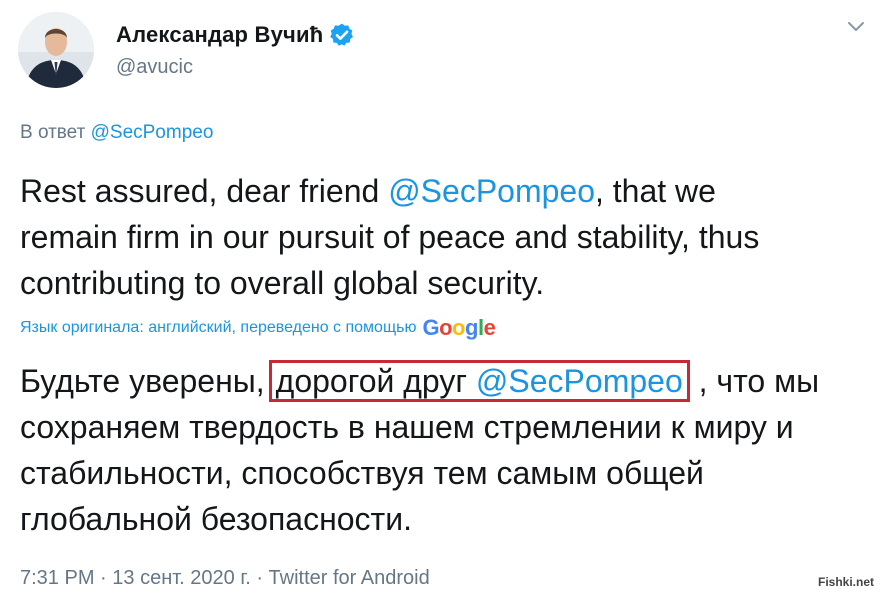 Image resolution: width=886 pixels, height=597 pixels. What do you see at coordinates (375, 381) in the screenshot?
I see `highlight-text: дорогой друг` at bounding box center [375, 381].